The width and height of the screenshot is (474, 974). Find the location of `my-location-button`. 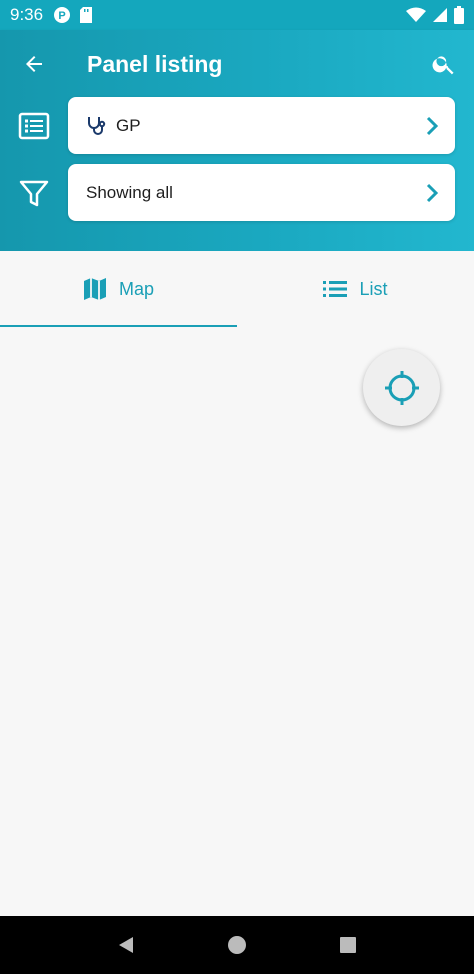

my-location-button is located at coordinates (401, 387).